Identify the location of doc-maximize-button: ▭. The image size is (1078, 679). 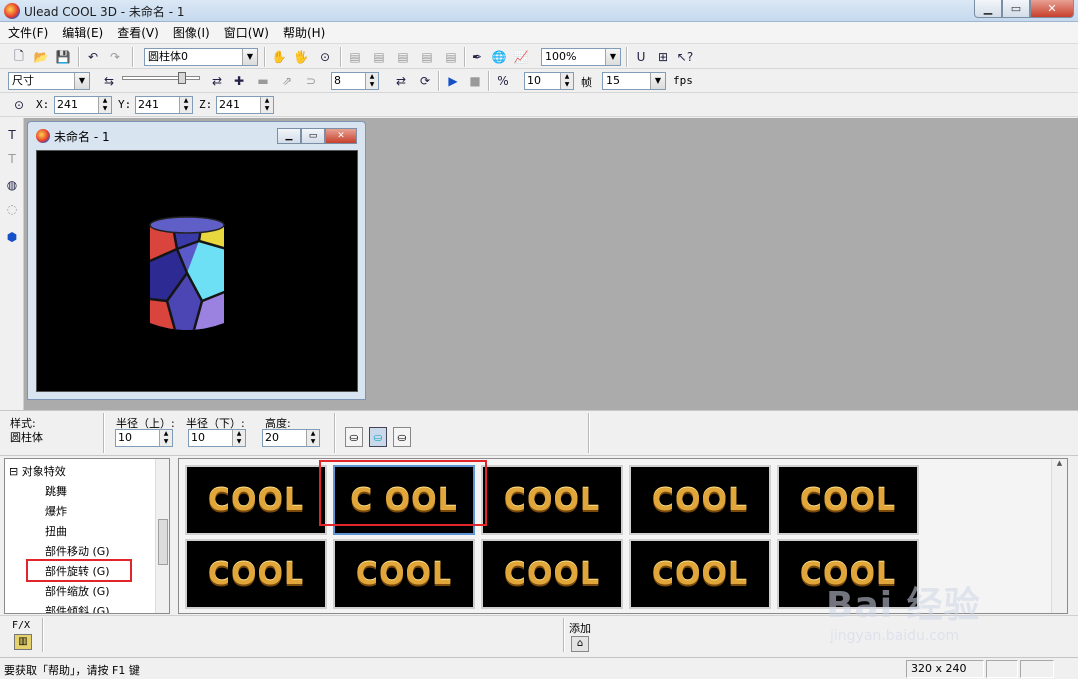
(313, 136).